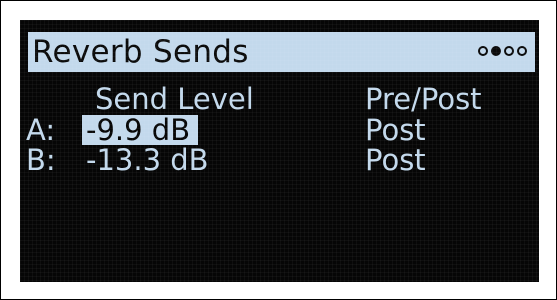 The width and height of the screenshot is (557, 300). Describe the element at coordinates (140, 130) in the screenshot. I see `send-level-a-field: -9.9 dB` at that location.